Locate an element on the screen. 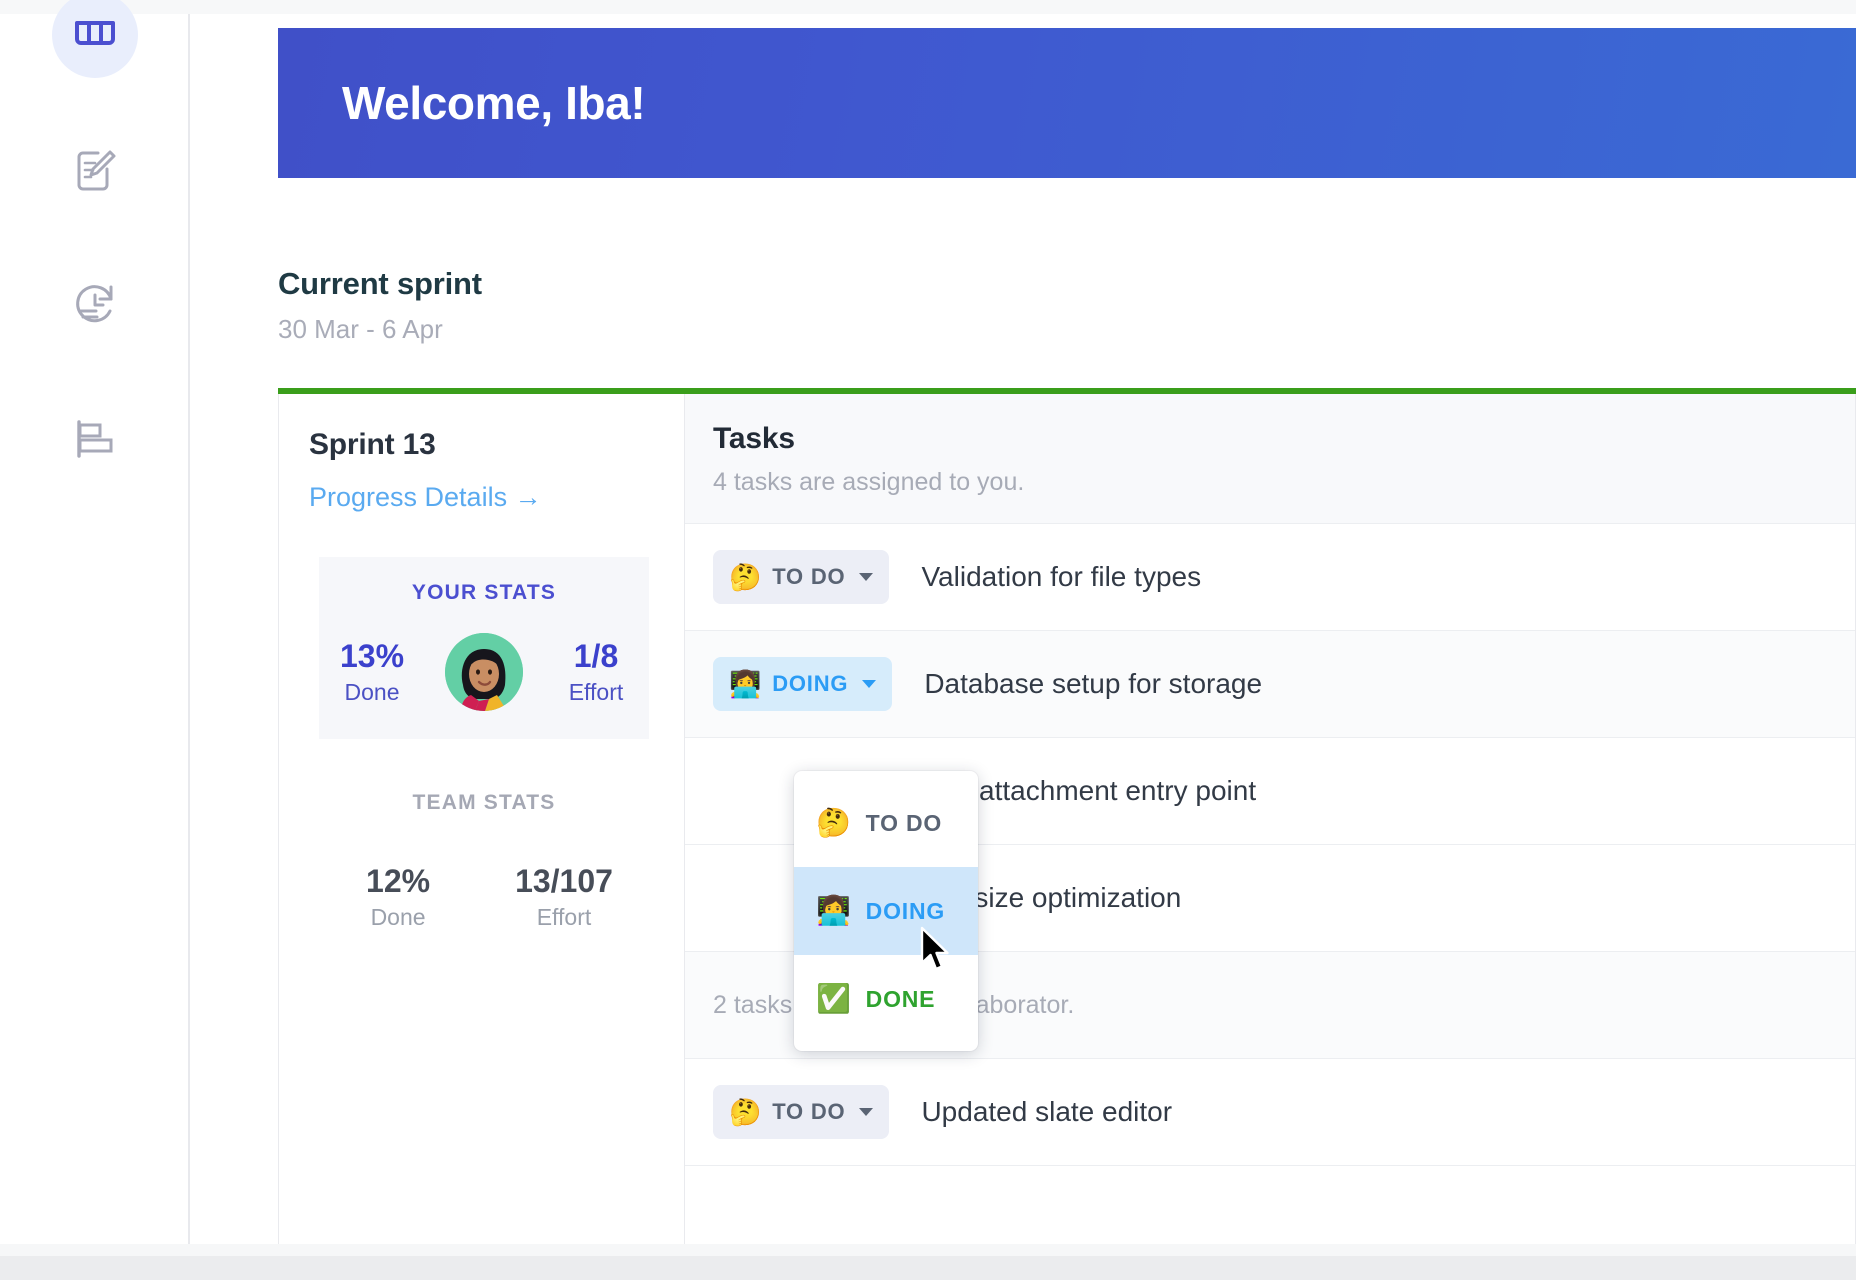 This screenshot has height=1280, width=1856. team-stat-done: 12% Done is located at coordinates (398, 897).